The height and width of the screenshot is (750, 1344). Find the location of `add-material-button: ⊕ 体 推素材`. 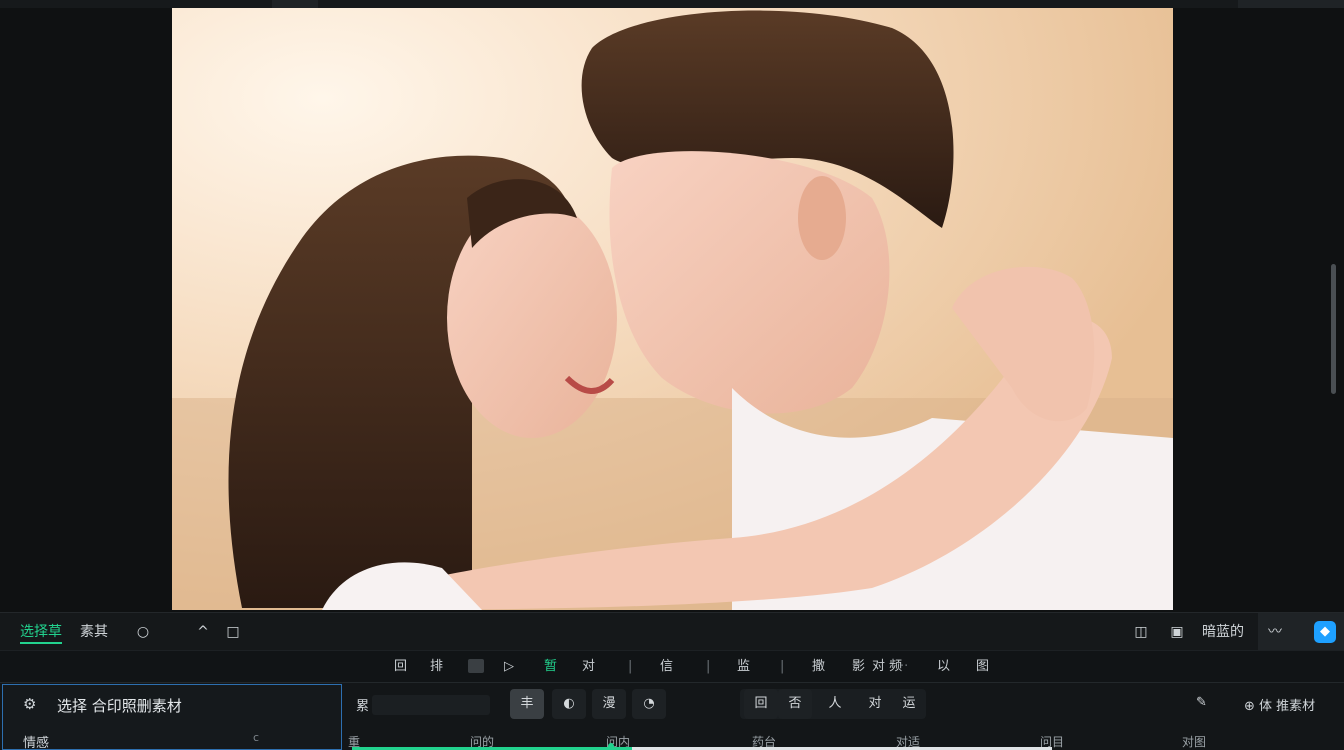

add-material-button: ⊕ 体 推素材 is located at coordinates (1279, 704).